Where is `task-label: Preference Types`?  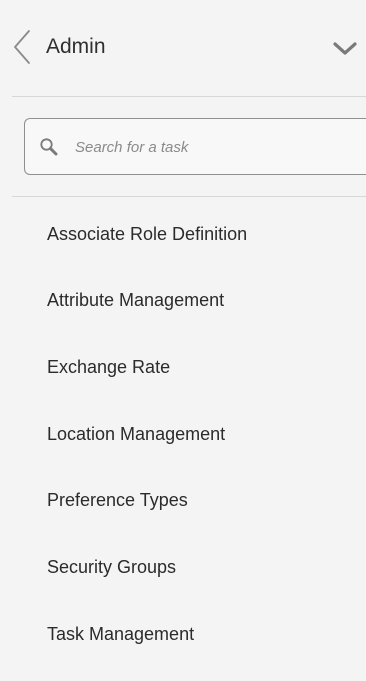 task-label: Preference Types is located at coordinates (117, 500).